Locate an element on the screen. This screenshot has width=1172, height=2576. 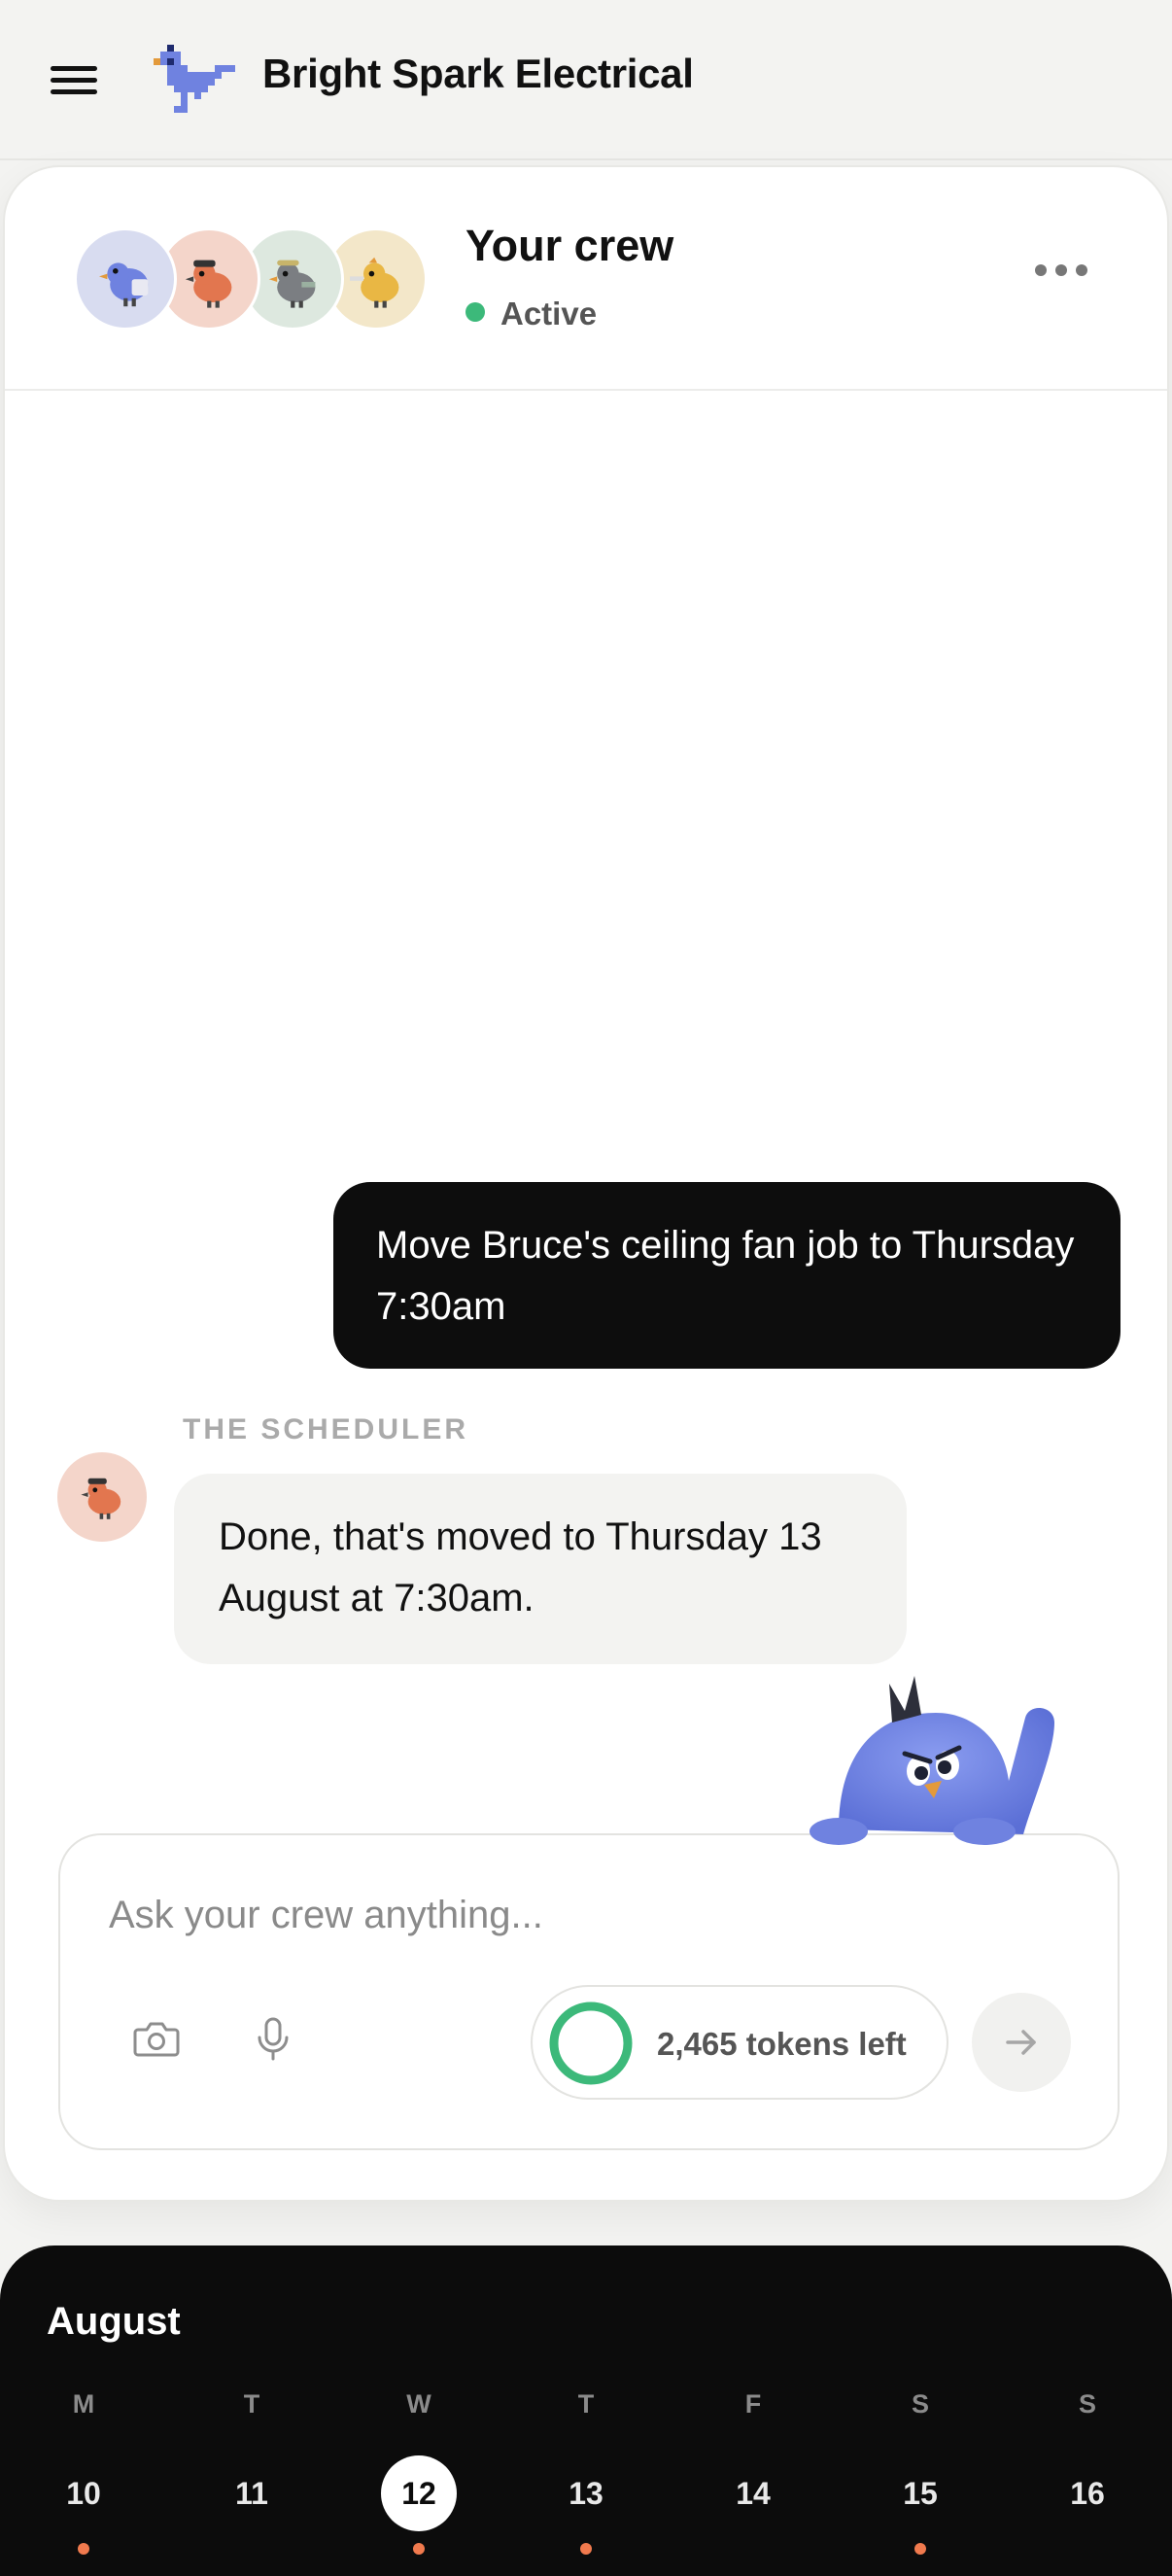
blue-bird-mascot-icon is located at coordinates (932, 1760).